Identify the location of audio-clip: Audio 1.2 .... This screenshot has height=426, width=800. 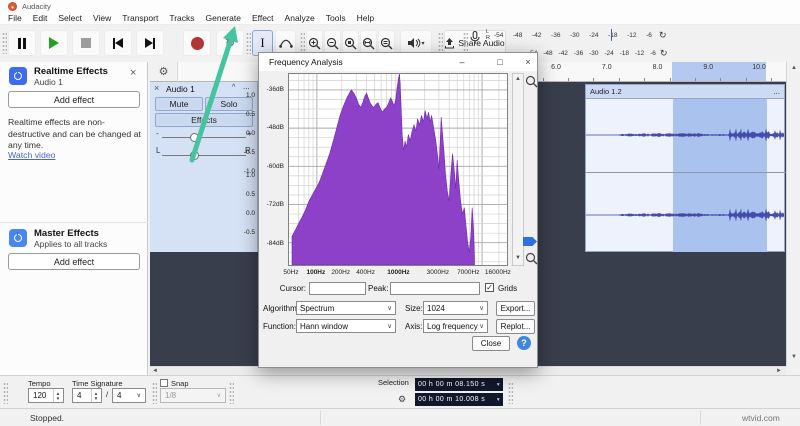
(685, 168).